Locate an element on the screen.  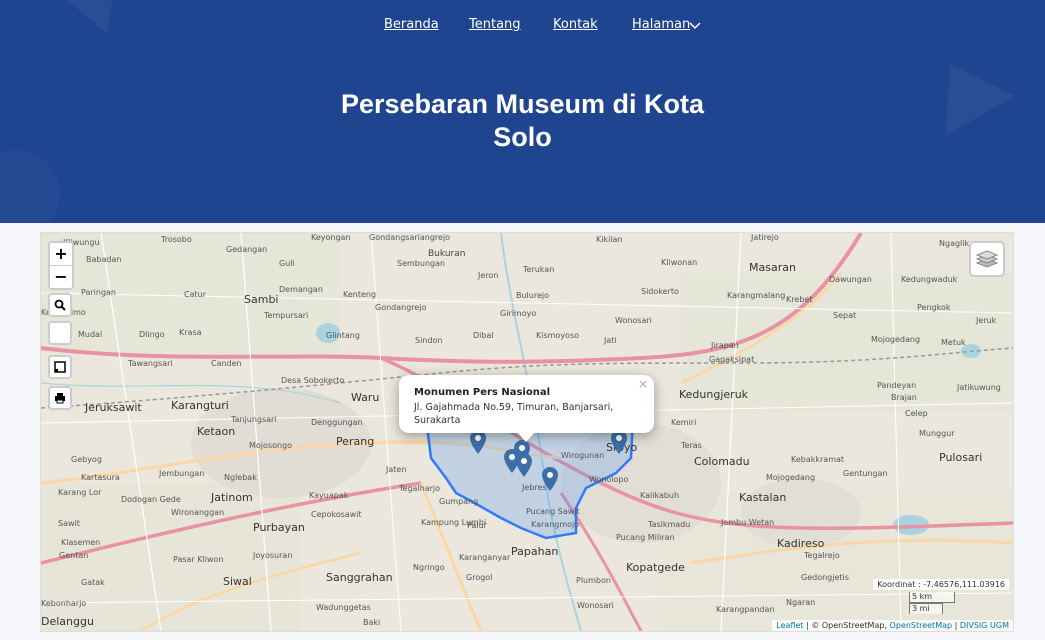
map-place-label: Sanggrahan is located at coordinates (359, 577).